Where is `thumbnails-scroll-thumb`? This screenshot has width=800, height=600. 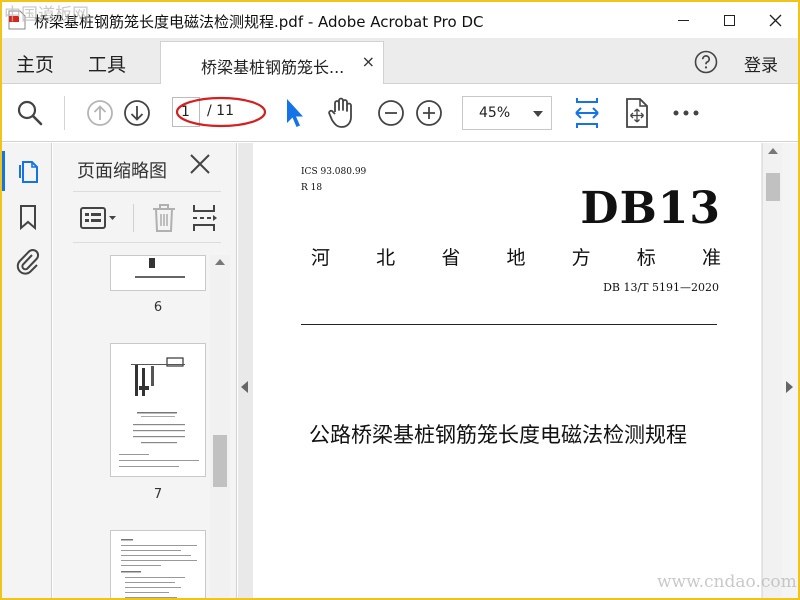 thumbnails-scroll-thumb is located at coordinates (220, 461).